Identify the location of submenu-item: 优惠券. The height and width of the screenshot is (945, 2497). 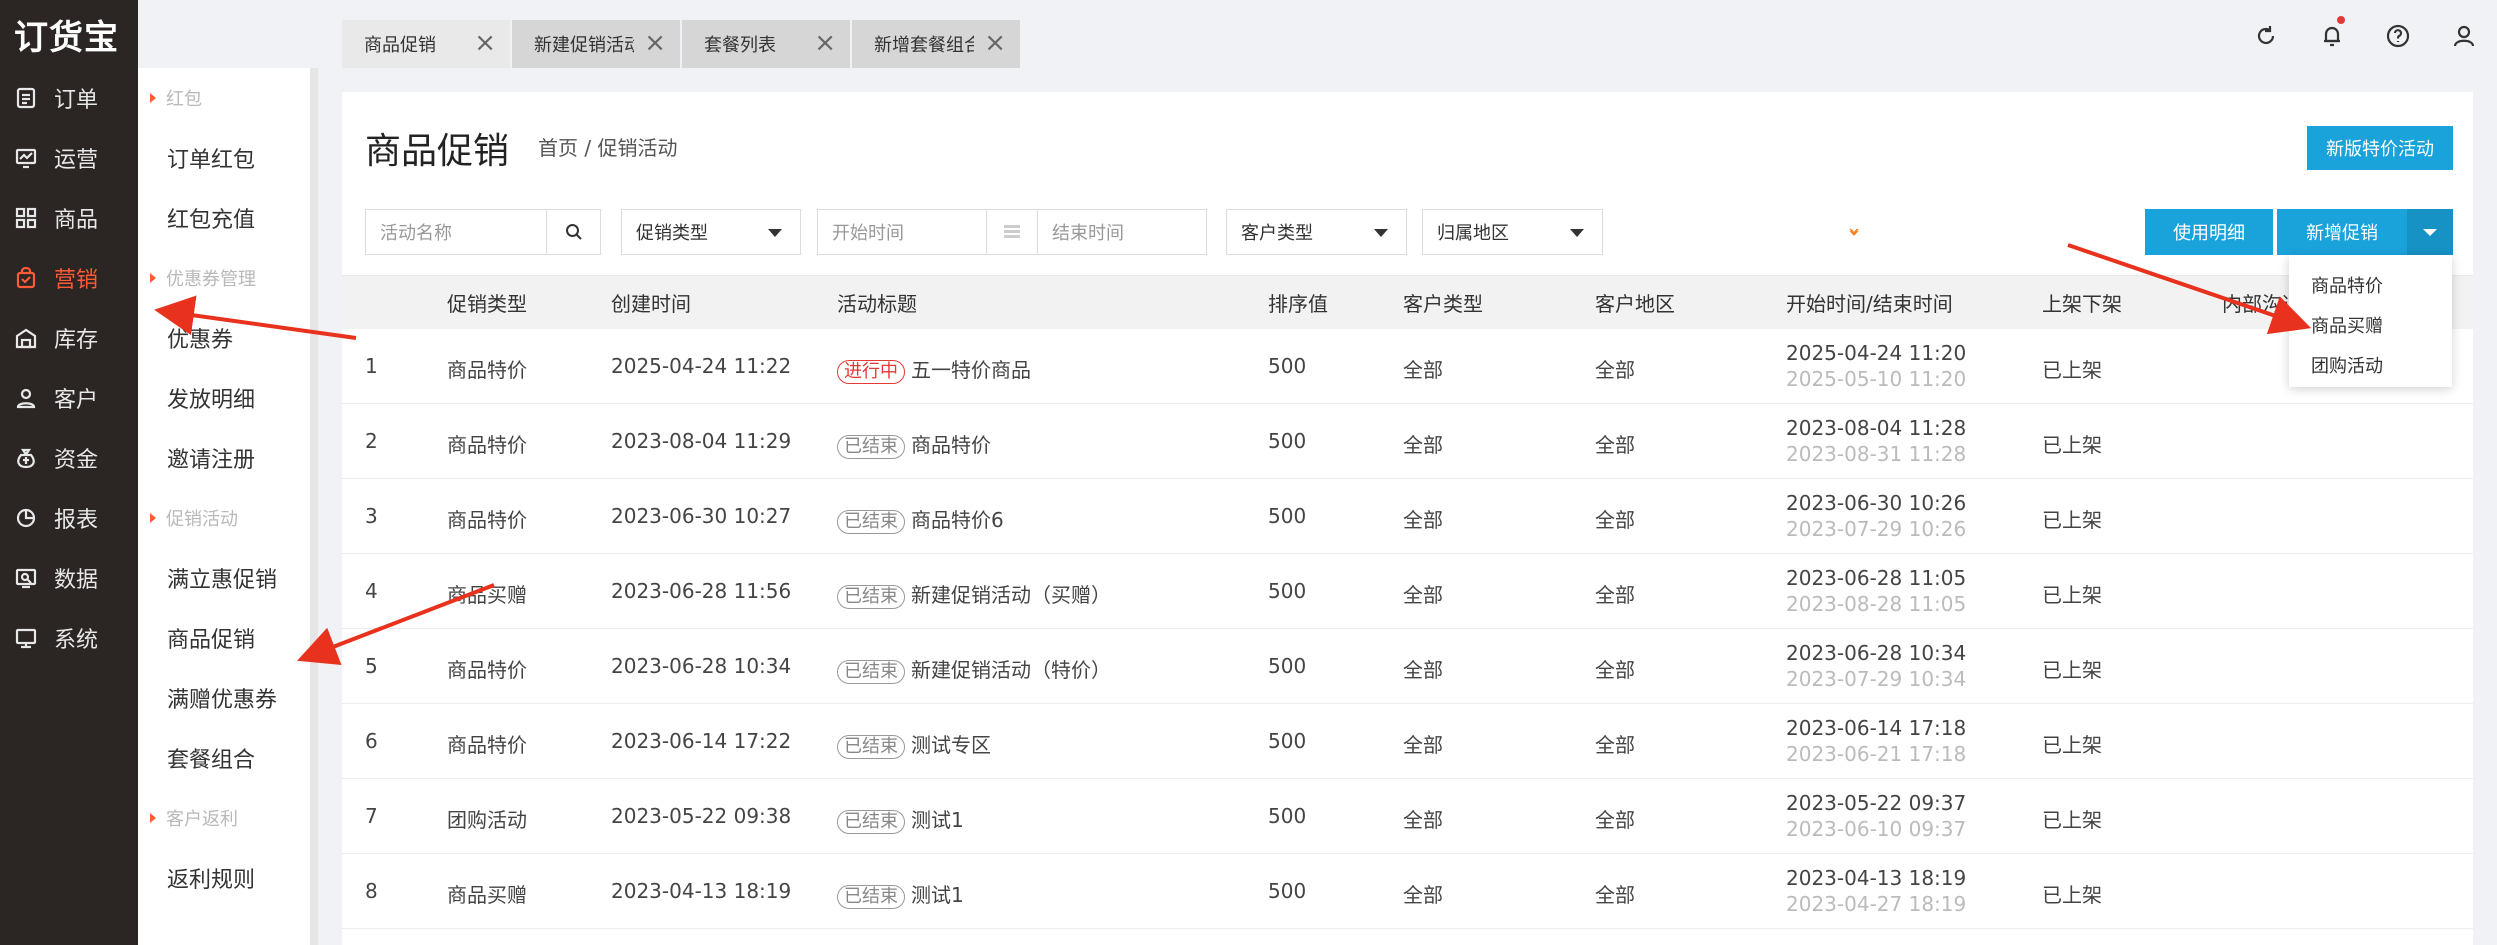
(224, 338).